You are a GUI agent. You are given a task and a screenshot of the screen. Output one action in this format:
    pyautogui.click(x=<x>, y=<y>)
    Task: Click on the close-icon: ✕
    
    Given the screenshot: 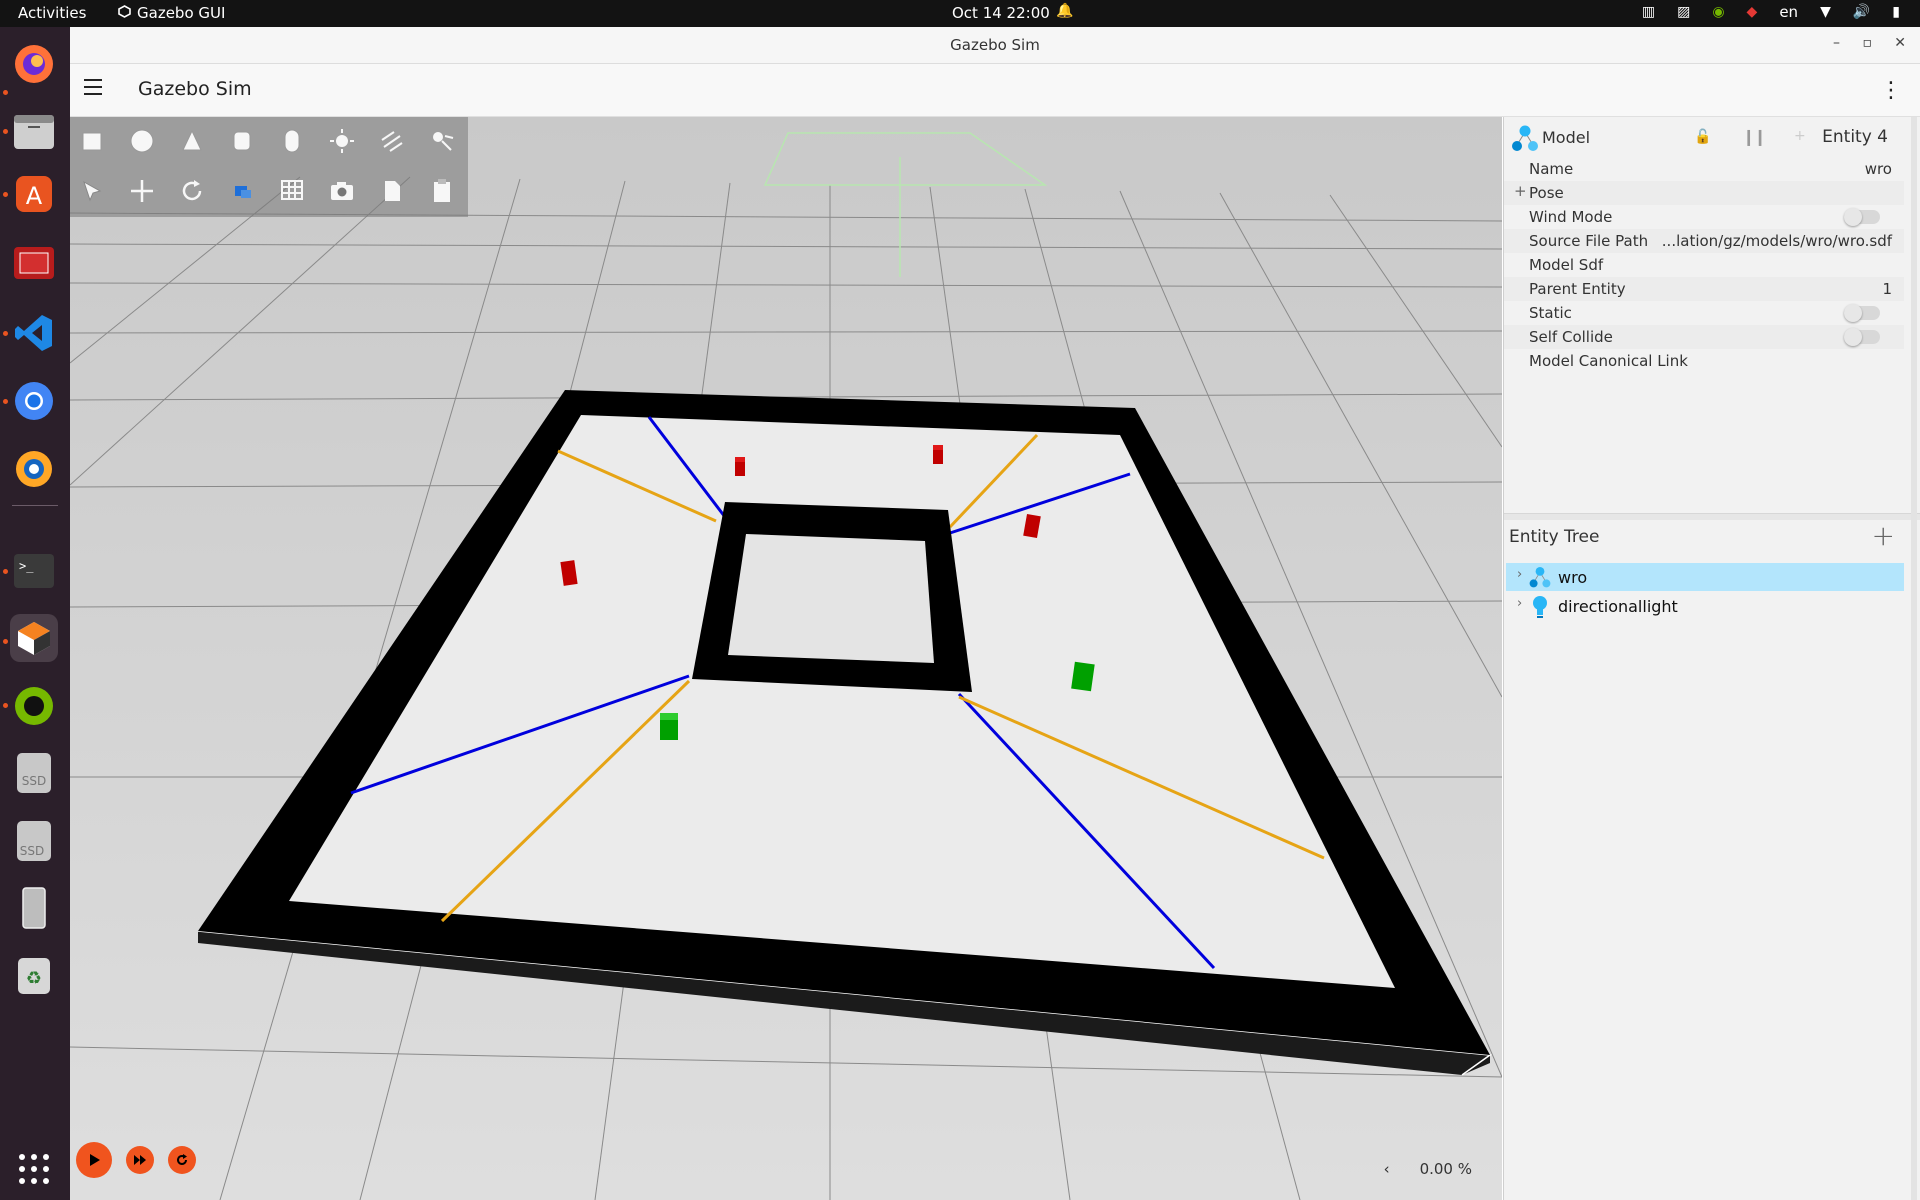 What is the action you would take?
    pyautogui.click(x=1900, y=43)
    